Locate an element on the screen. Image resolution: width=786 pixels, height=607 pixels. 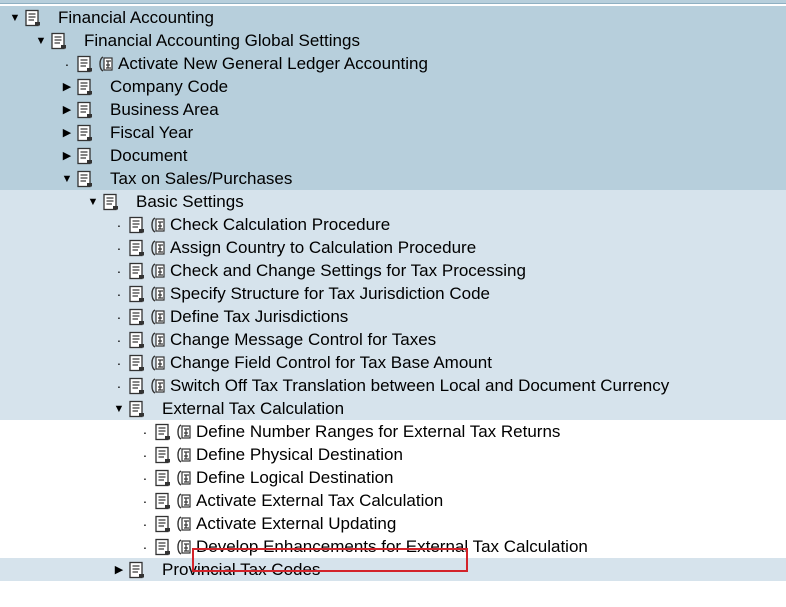
tree-folder-node: ▼ External Tax Calculation is located at coordinates (393, 408).